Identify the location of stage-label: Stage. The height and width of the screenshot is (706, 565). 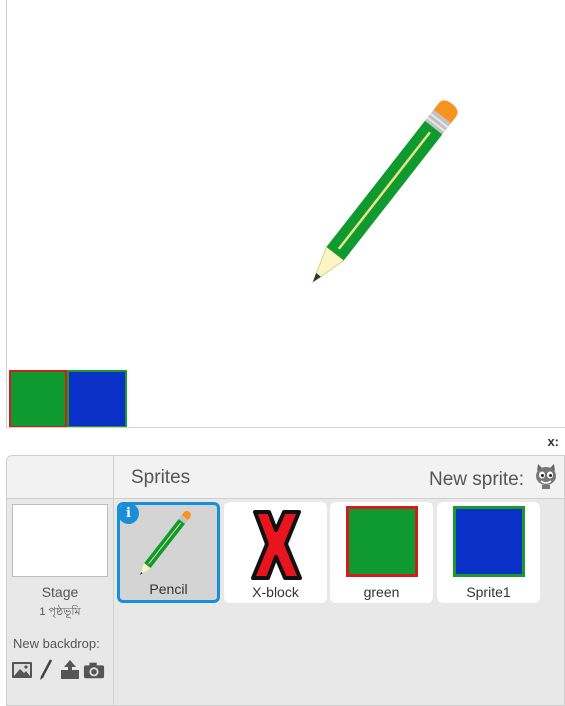
(60, 592).